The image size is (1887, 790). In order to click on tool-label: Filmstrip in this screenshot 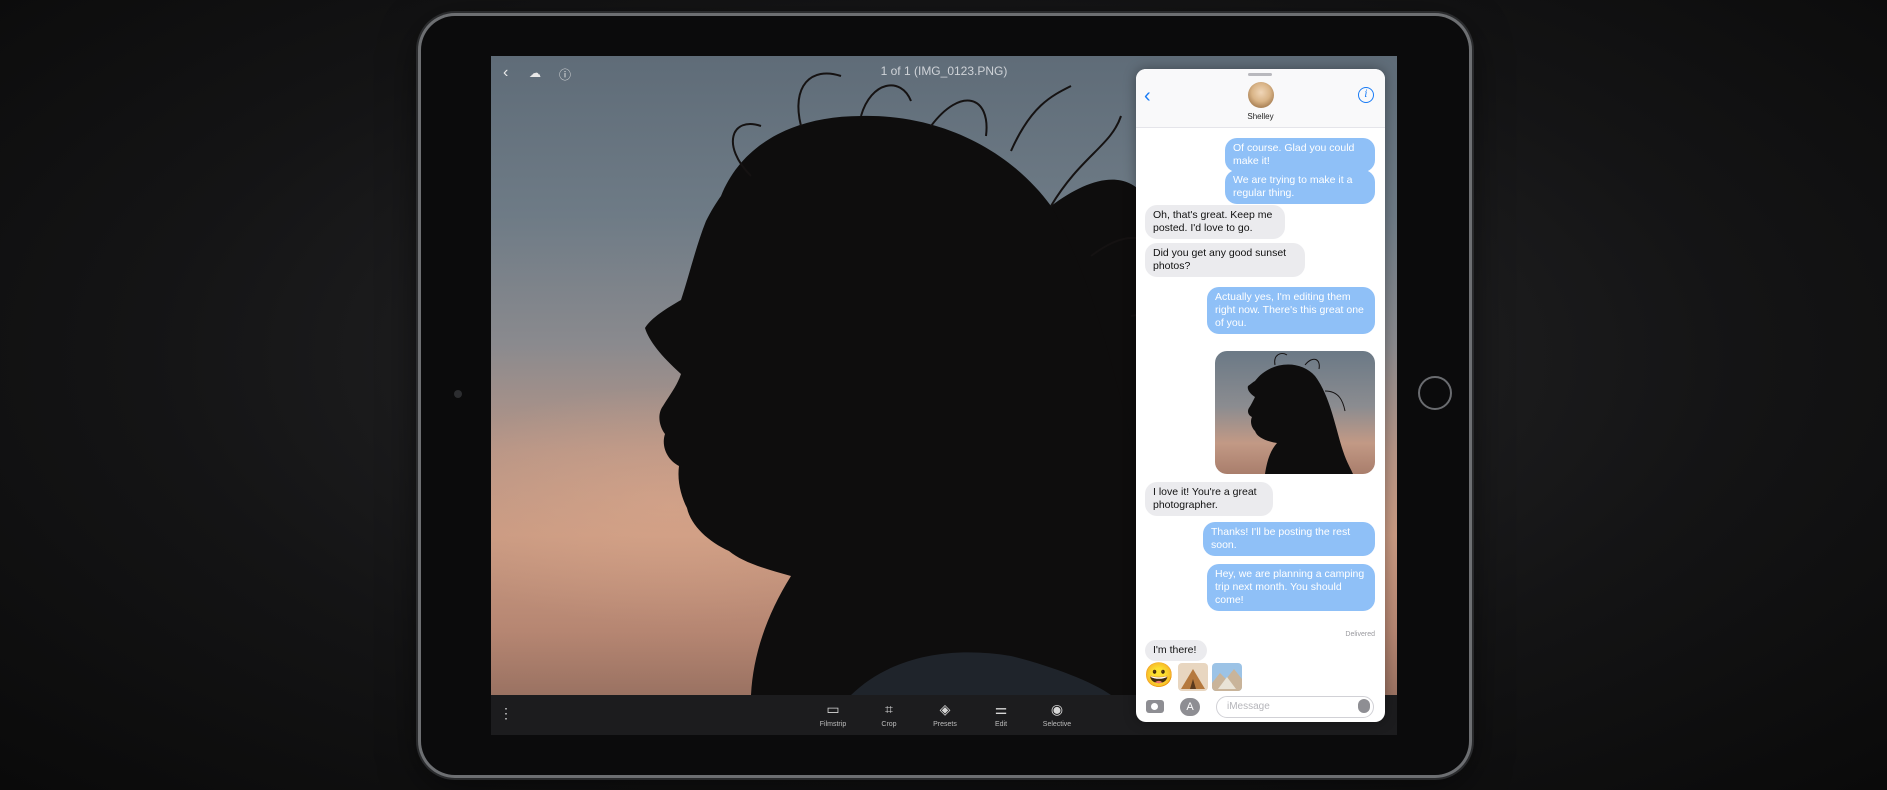, I will do `click(833, 724)`.